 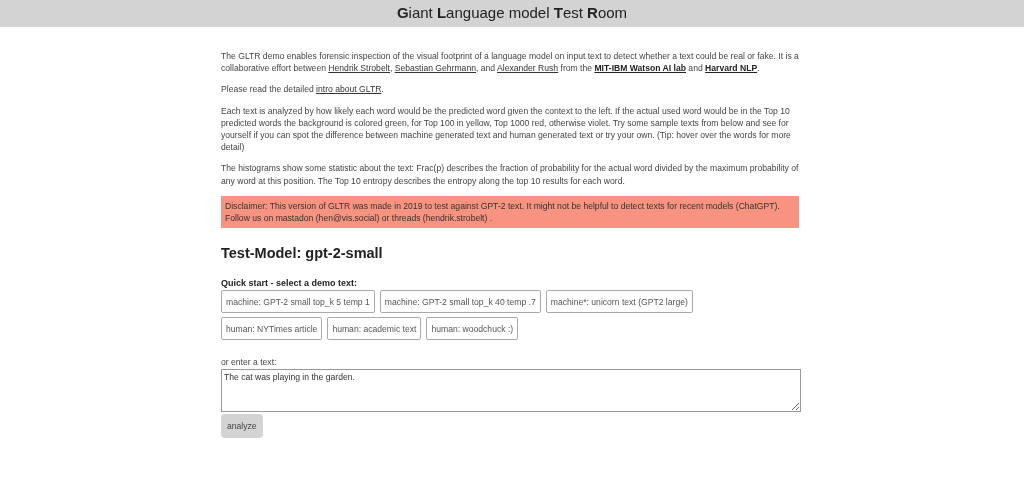 What do you see at coordinates (435, 68) in the screenshot?
I see `link: Sebastian Gehrmann` at bounding box center [435, 68].